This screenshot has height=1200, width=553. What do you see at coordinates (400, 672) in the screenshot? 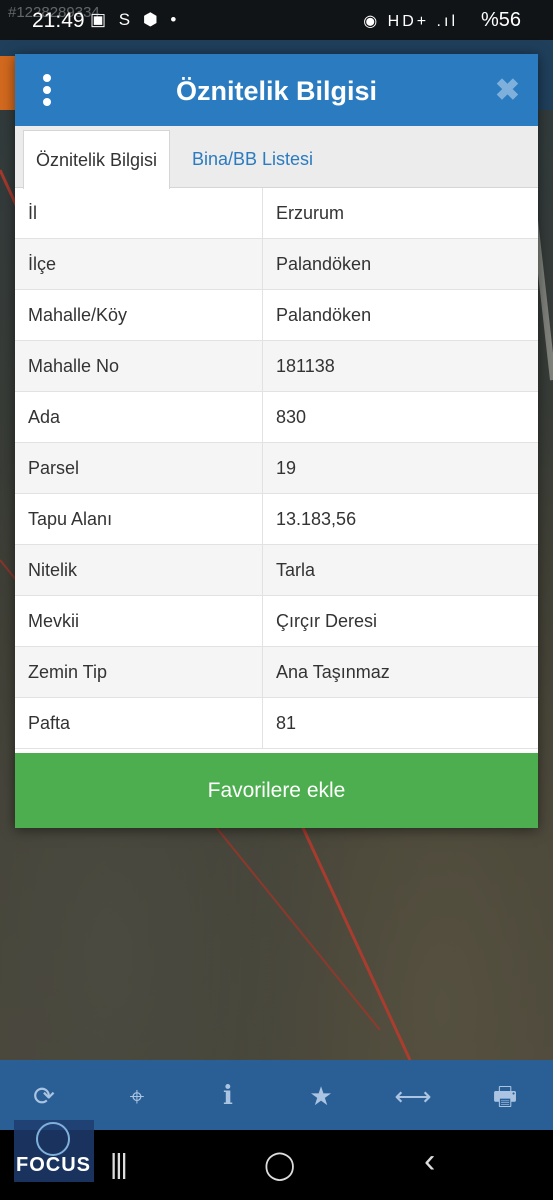
I see `row-value: Ana Taşınmaz` at bounding box center [400, 672].